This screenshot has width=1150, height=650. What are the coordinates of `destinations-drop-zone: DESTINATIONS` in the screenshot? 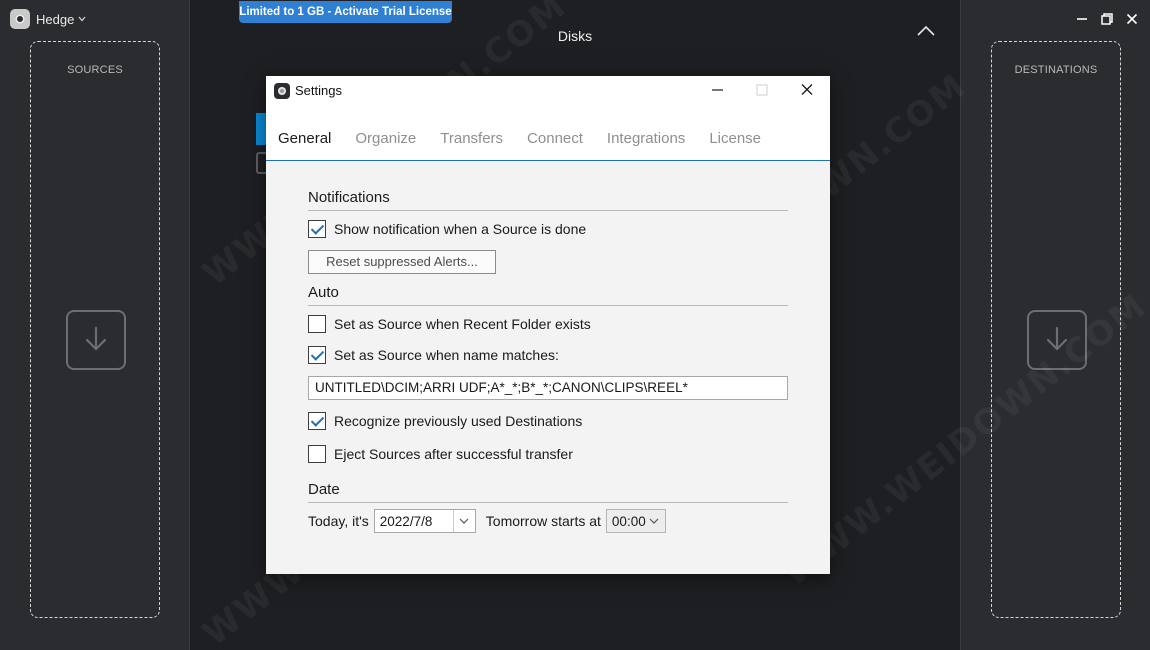 It's located at (1056, 329).